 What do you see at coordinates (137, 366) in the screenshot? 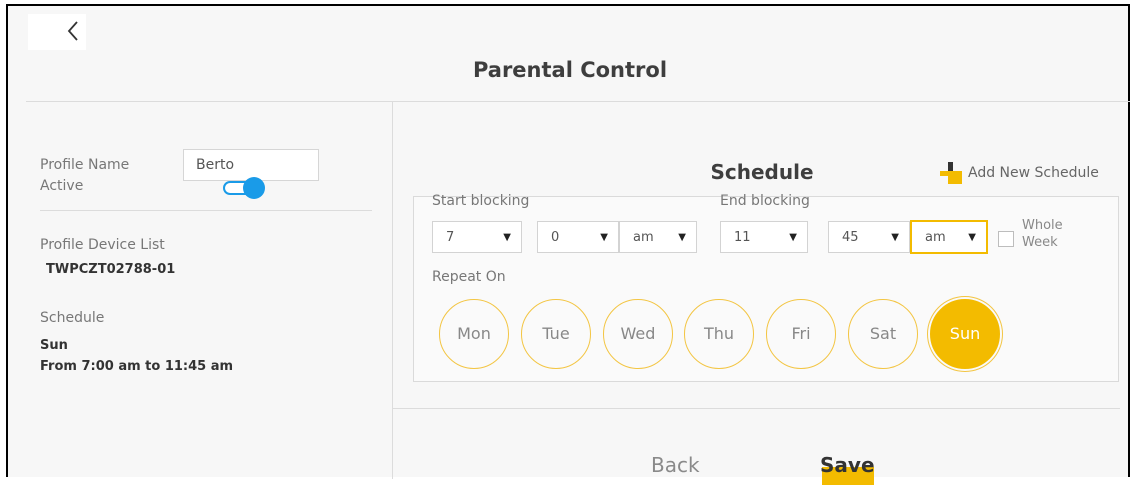
I see `schedule-summary-time: From 7:00 am to 11:45 am` at bounding box center [137, 366].